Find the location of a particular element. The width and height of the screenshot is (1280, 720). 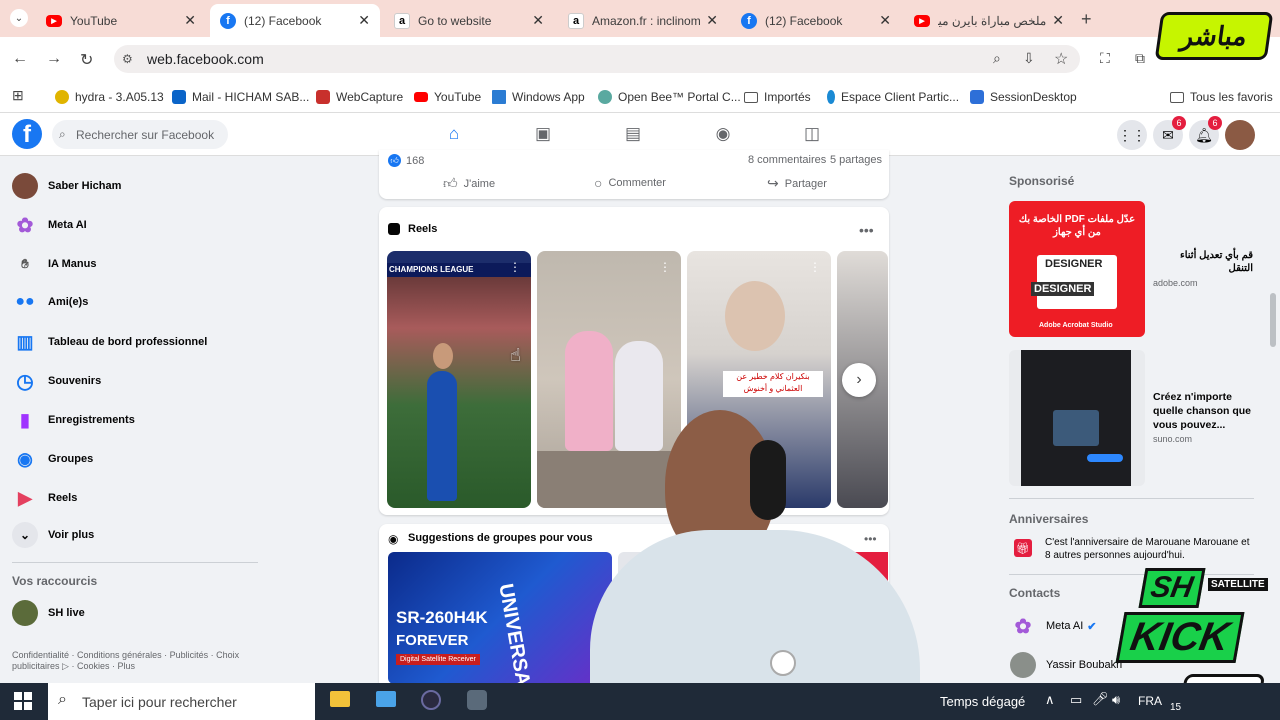

tab-list-chevron-icon: ⌄ is located at coordinates (19, 18).